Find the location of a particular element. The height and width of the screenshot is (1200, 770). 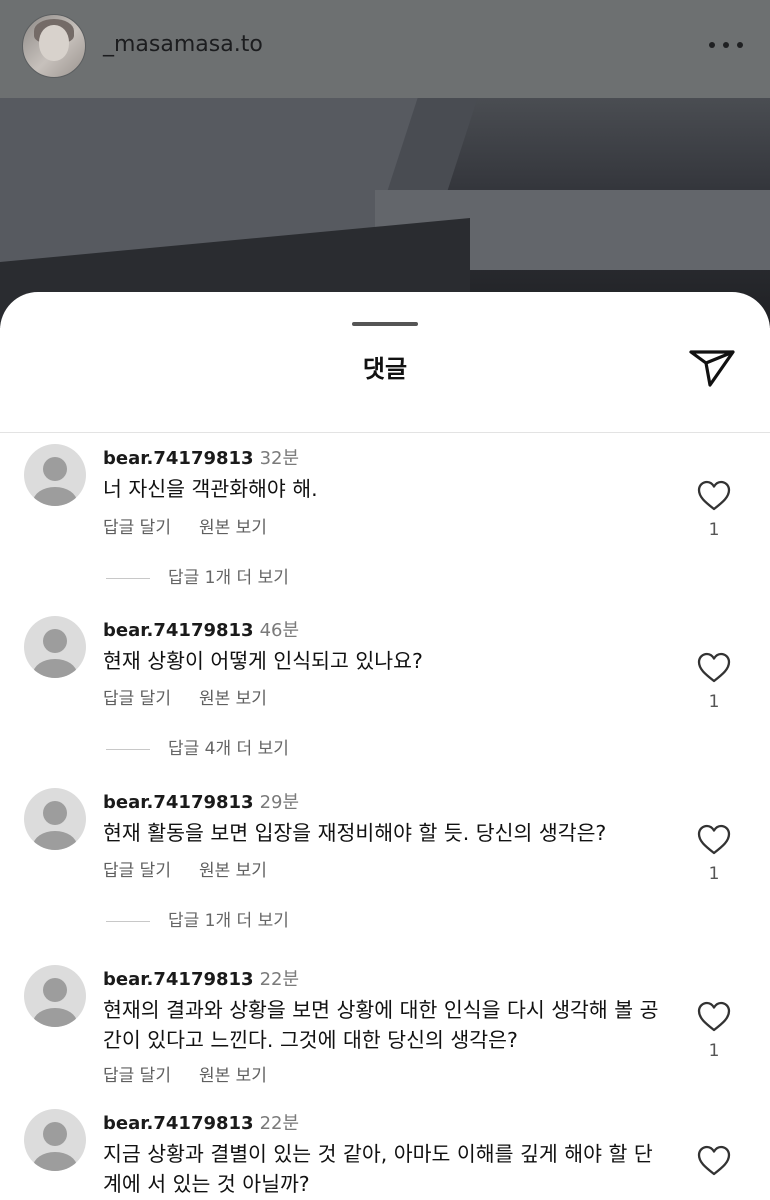

sheet-drag-handle is located at coordinates (385, 324).